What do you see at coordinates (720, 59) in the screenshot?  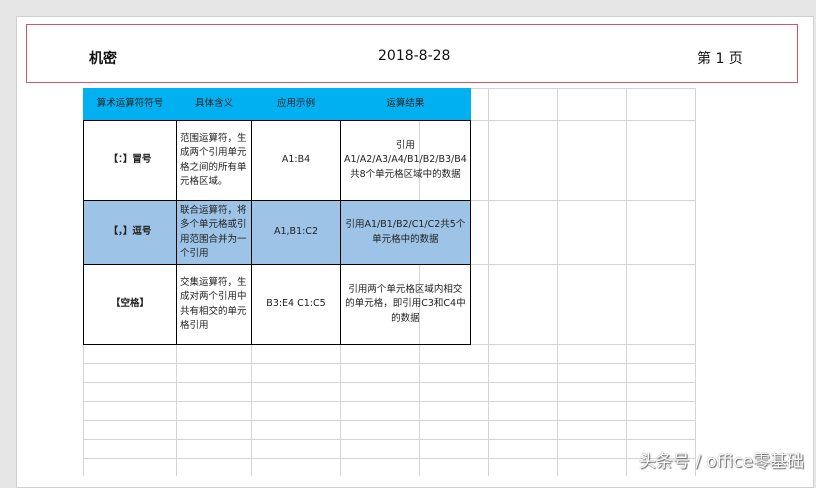 I see `header-page-number: 第 1 页` at bounding box center [720, 59].